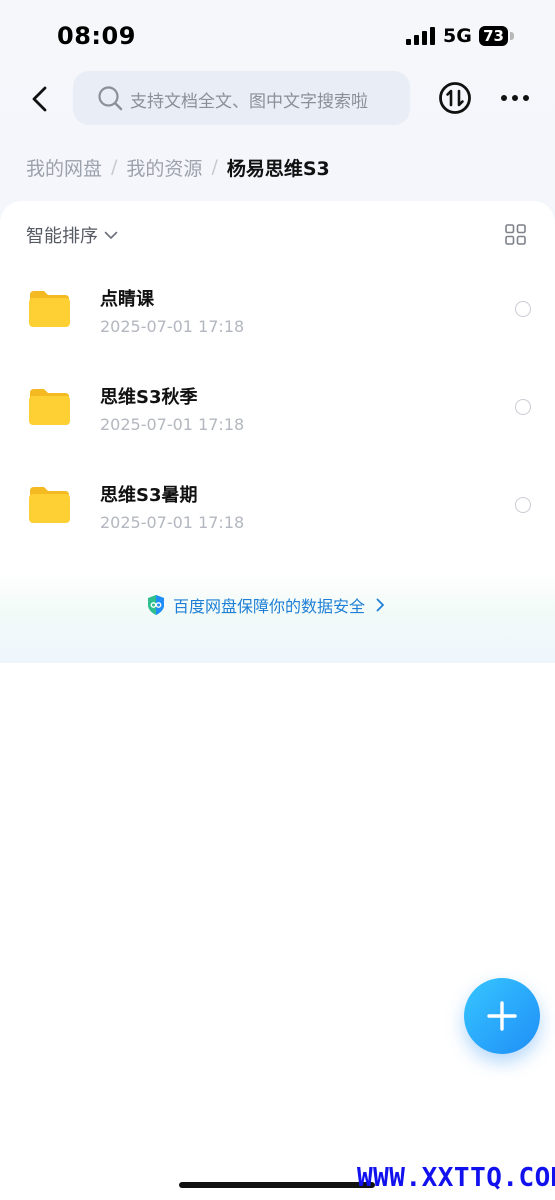 This screenshot has height=1200, width=555. I want to click on shield-icon, so click(156, 605).